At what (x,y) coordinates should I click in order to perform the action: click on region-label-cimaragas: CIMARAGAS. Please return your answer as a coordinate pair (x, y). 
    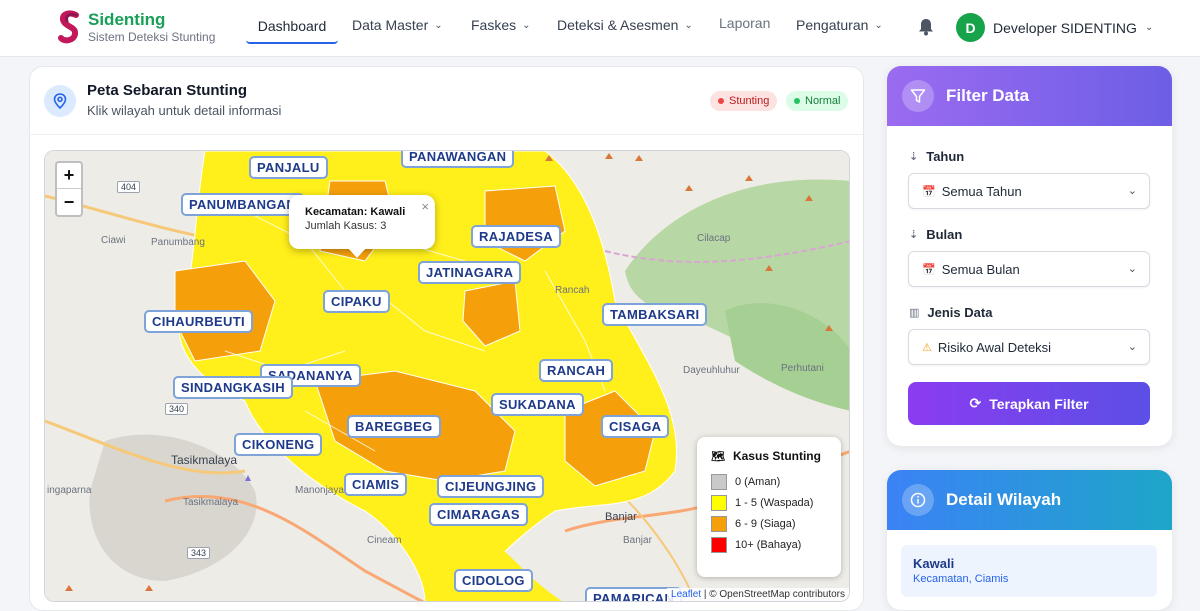
    Looking at the image, I should click on (478, 514).